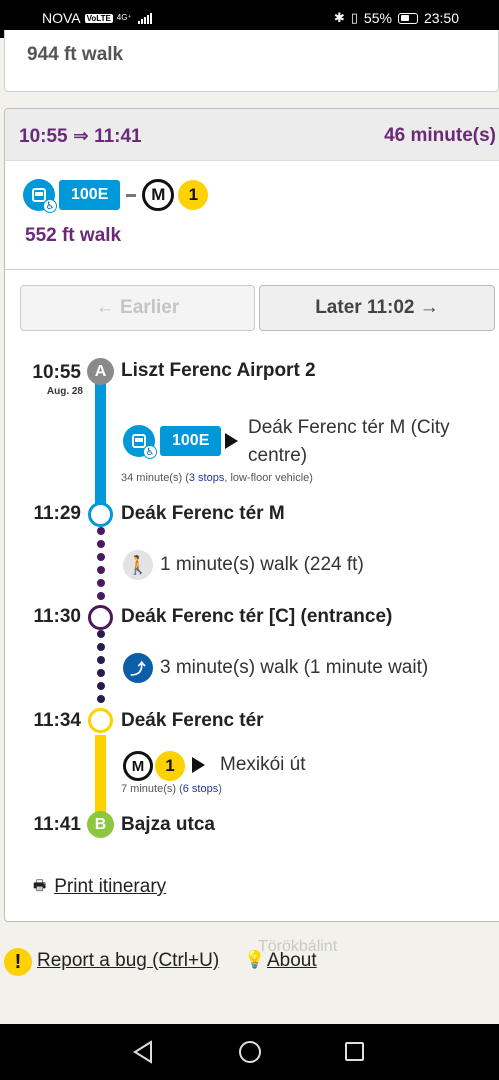 The image size is (499, 1080). What do you see at coordinates (262, 564) in the screenshot?
I see `walk-leg-text: 1 minute(s) walk (224 ft)` at bounding box center [262, 564].